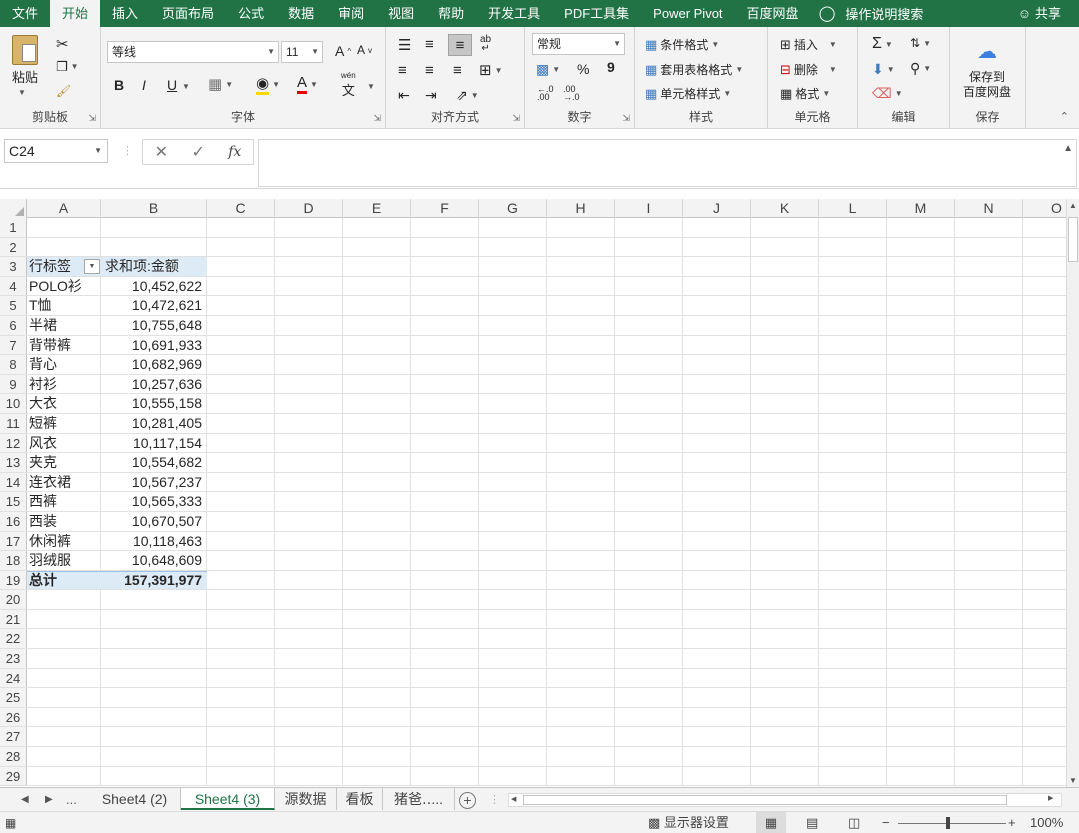 The height and width of the screenshot is (833, 1079). I want to click on collapse-formula-icon: ▲, so click(1068, 148).